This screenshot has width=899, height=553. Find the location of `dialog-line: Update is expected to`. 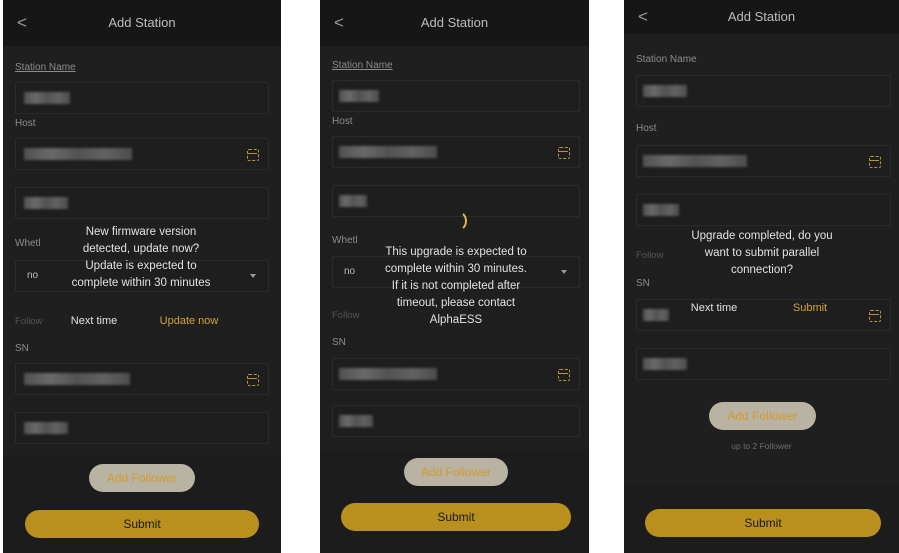

dialog-line: Update is expected to is located at coordinates (141, 266).